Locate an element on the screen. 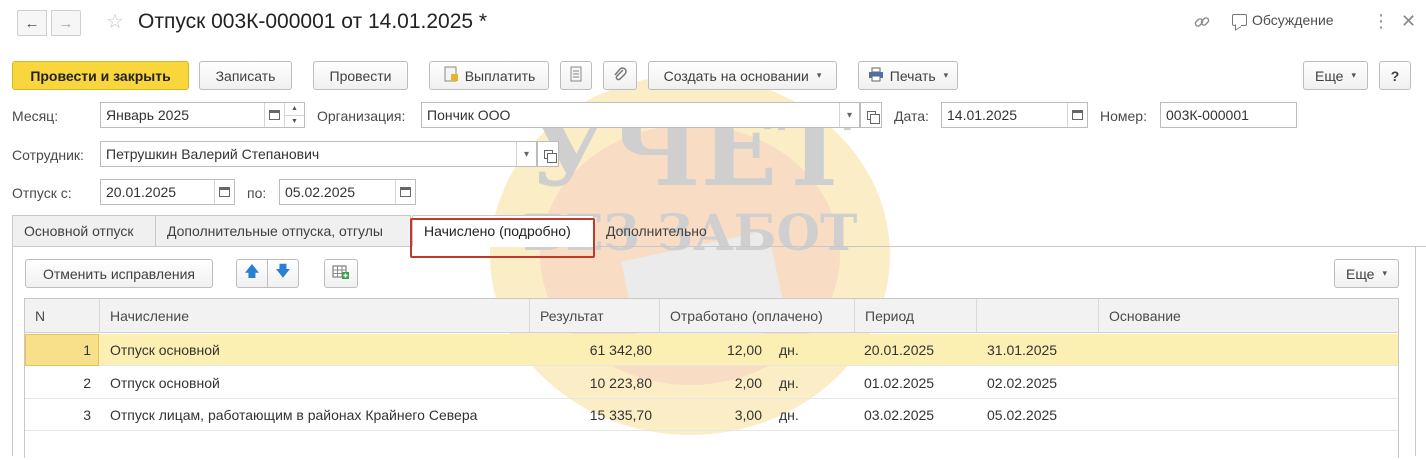 The height and width of the screenshot is (460, 1426). number-field: 003К-000001 is located at coordinates (1228, 115).